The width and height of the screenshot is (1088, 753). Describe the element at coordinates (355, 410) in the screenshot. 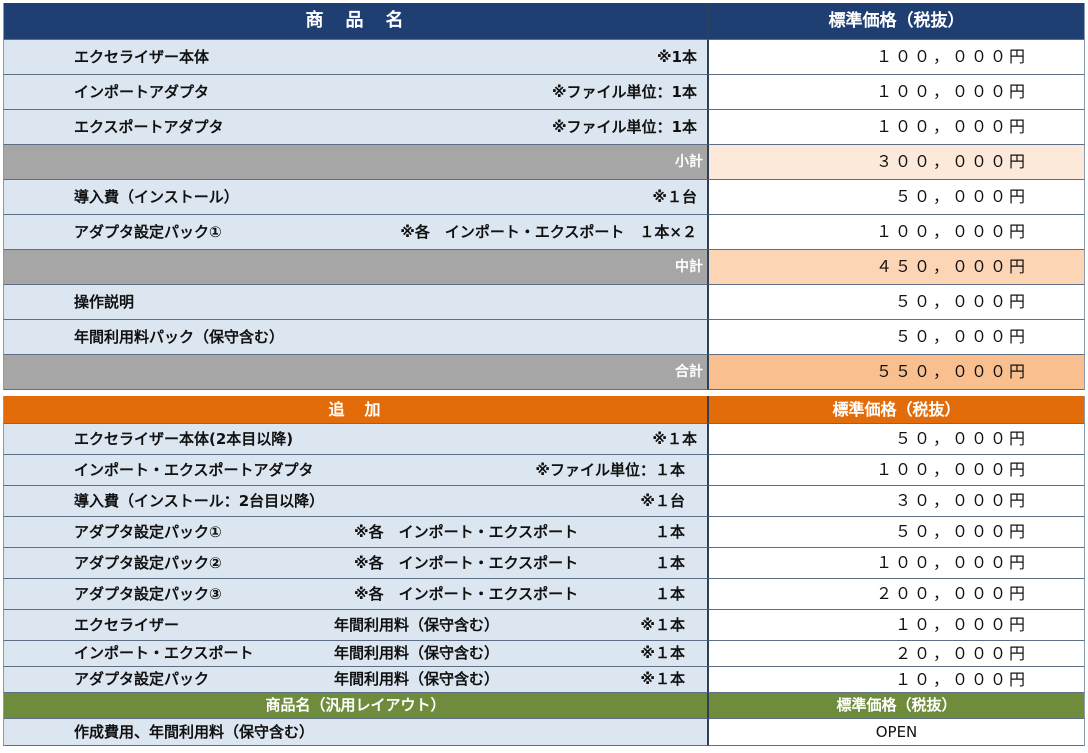

I see `header-additional-name: 追 加` at that location.